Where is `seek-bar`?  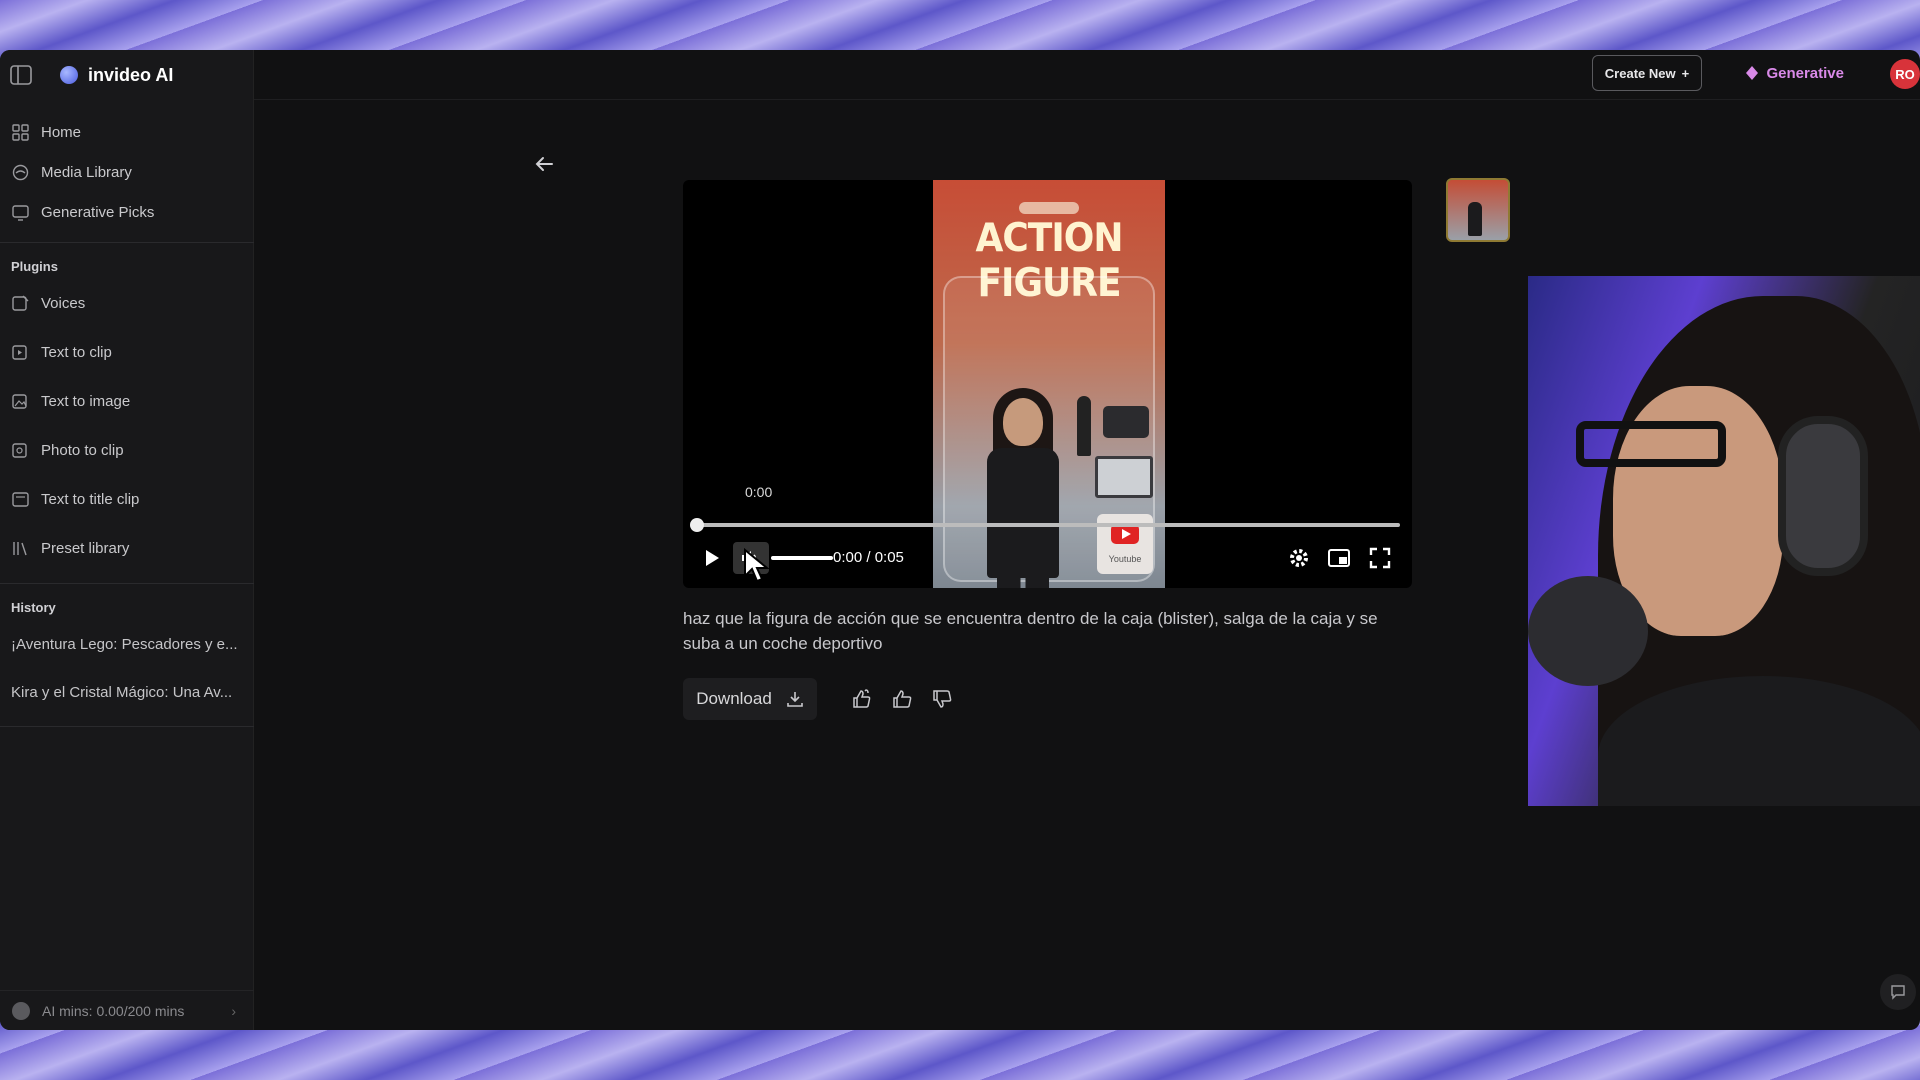
seek-bar is located at coordinates (1045, 525).